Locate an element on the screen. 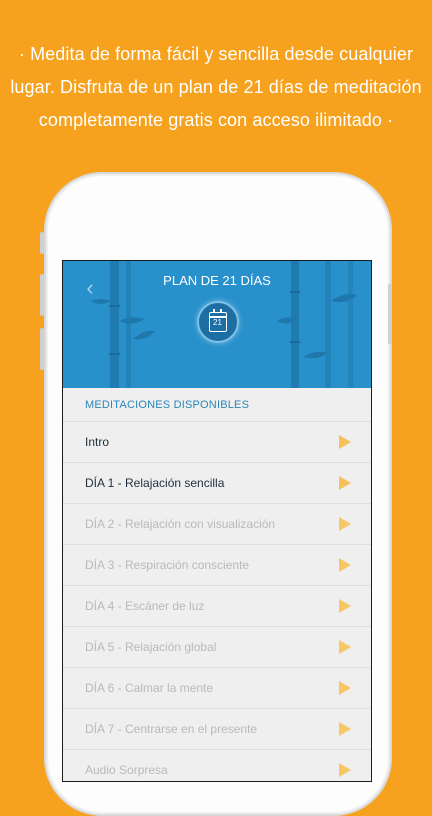  list-item: DÍA 3 - Respiración consciente is located at coordinates (217, 564).